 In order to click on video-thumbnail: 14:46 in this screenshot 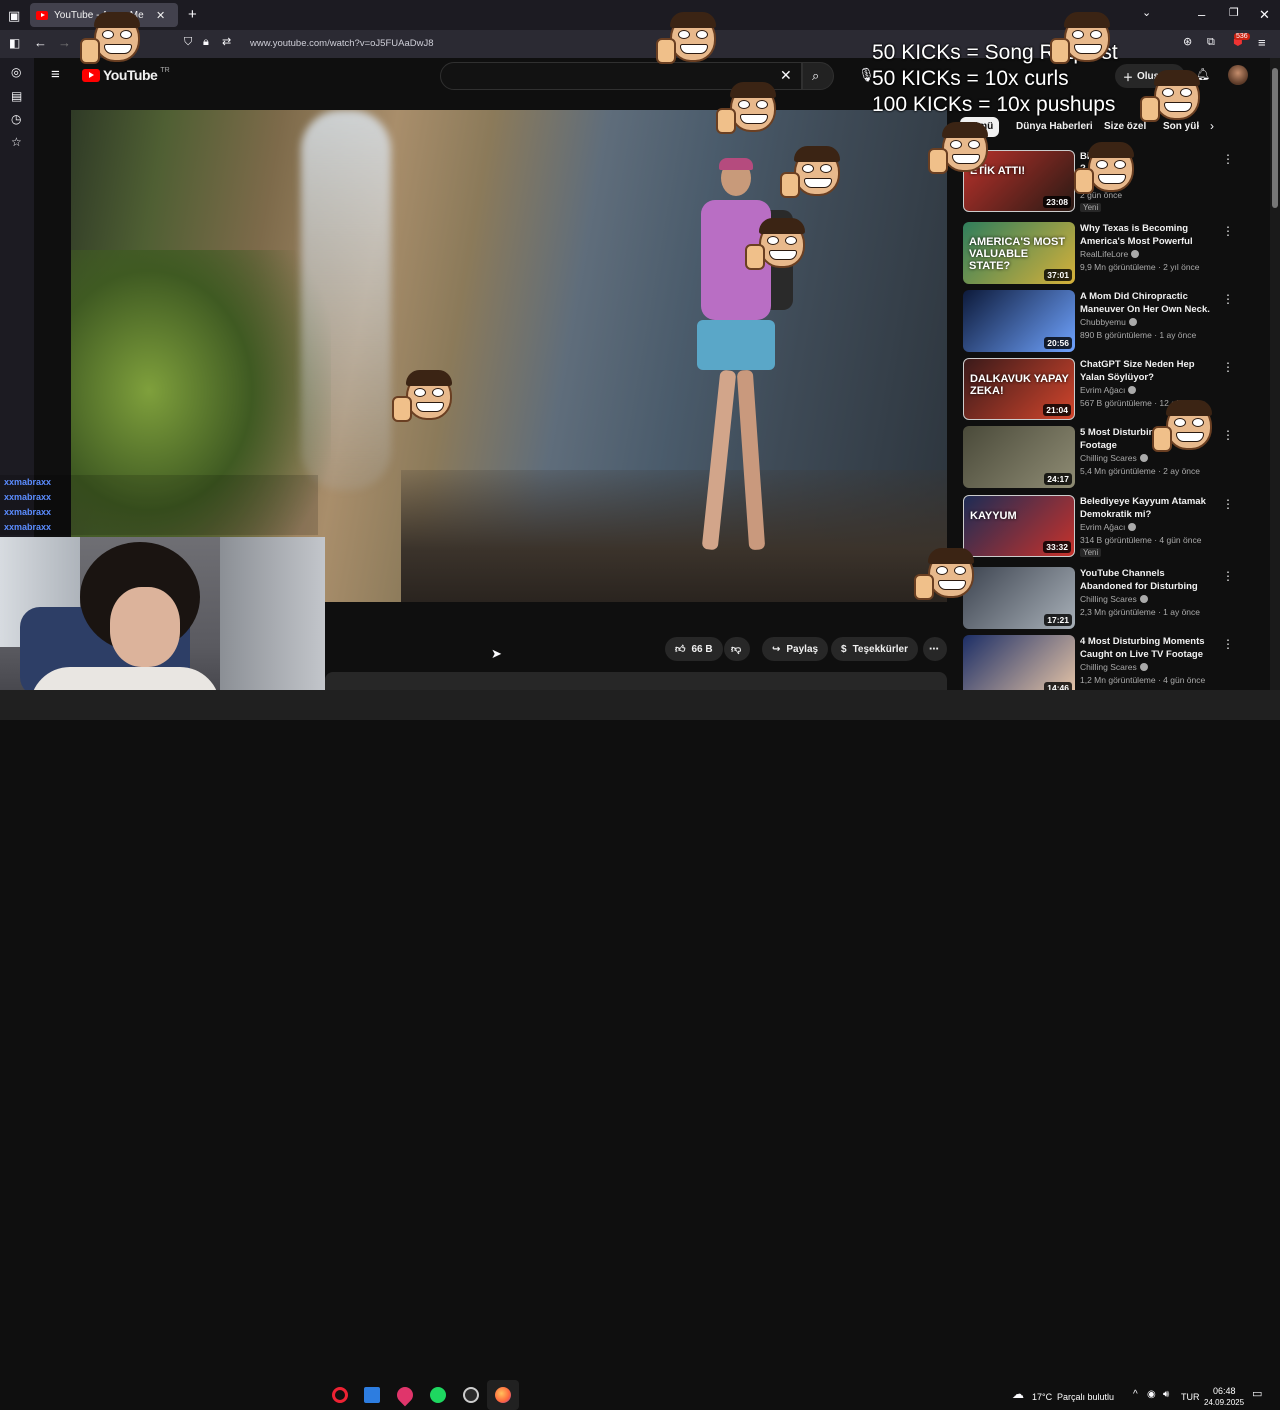, I will do `click(1019, 666)`.